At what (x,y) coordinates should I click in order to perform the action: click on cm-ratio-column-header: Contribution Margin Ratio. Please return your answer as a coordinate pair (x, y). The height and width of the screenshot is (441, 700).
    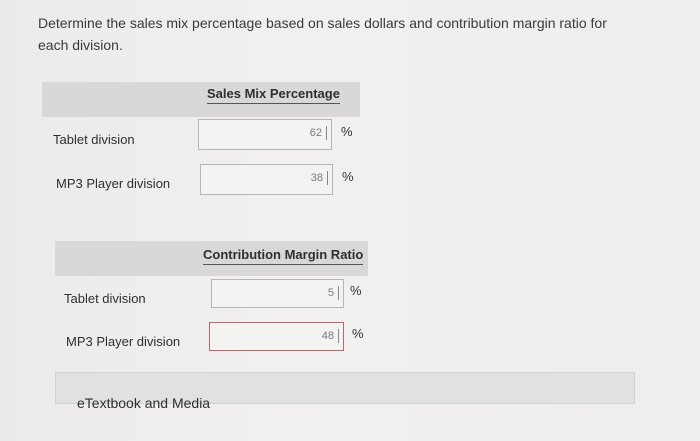
    Looking at the image, I should click on (283, 256).